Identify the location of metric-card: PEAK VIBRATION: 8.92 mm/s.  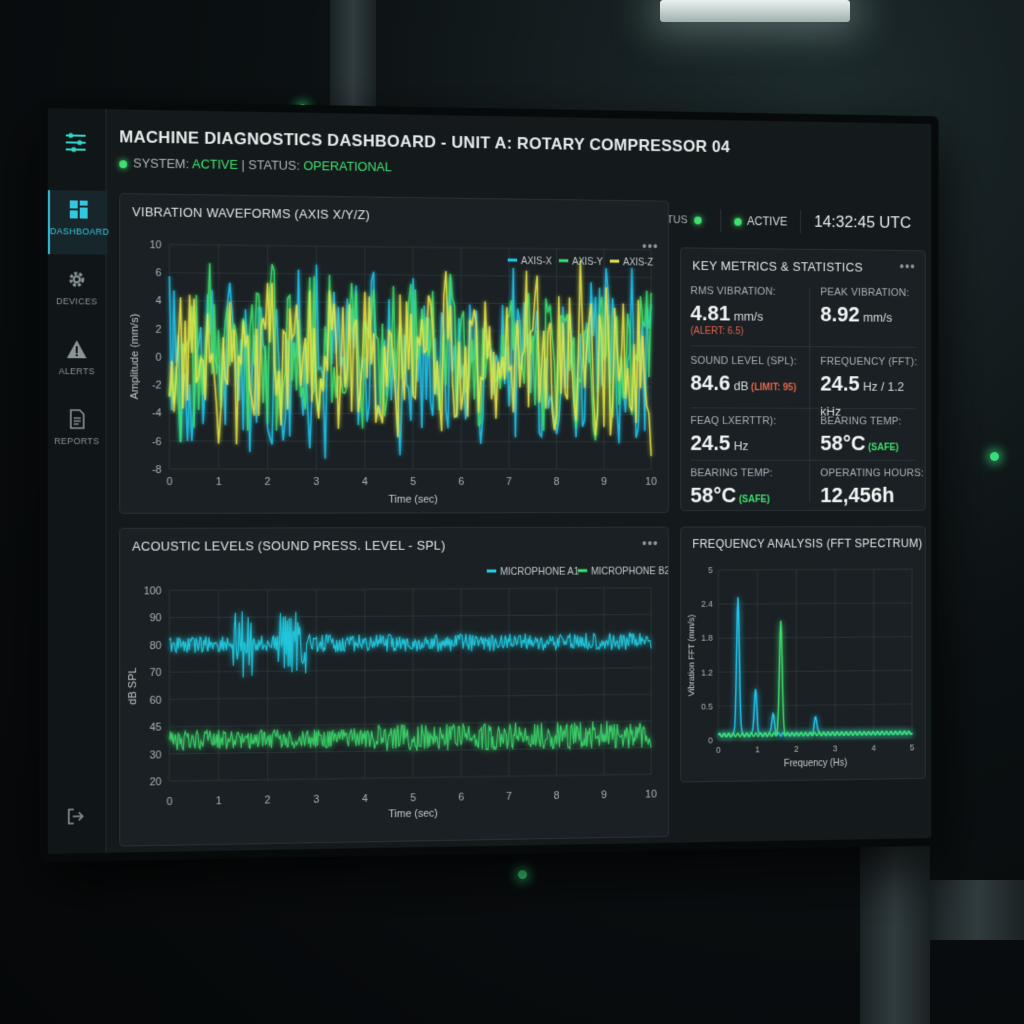
(864, 307).